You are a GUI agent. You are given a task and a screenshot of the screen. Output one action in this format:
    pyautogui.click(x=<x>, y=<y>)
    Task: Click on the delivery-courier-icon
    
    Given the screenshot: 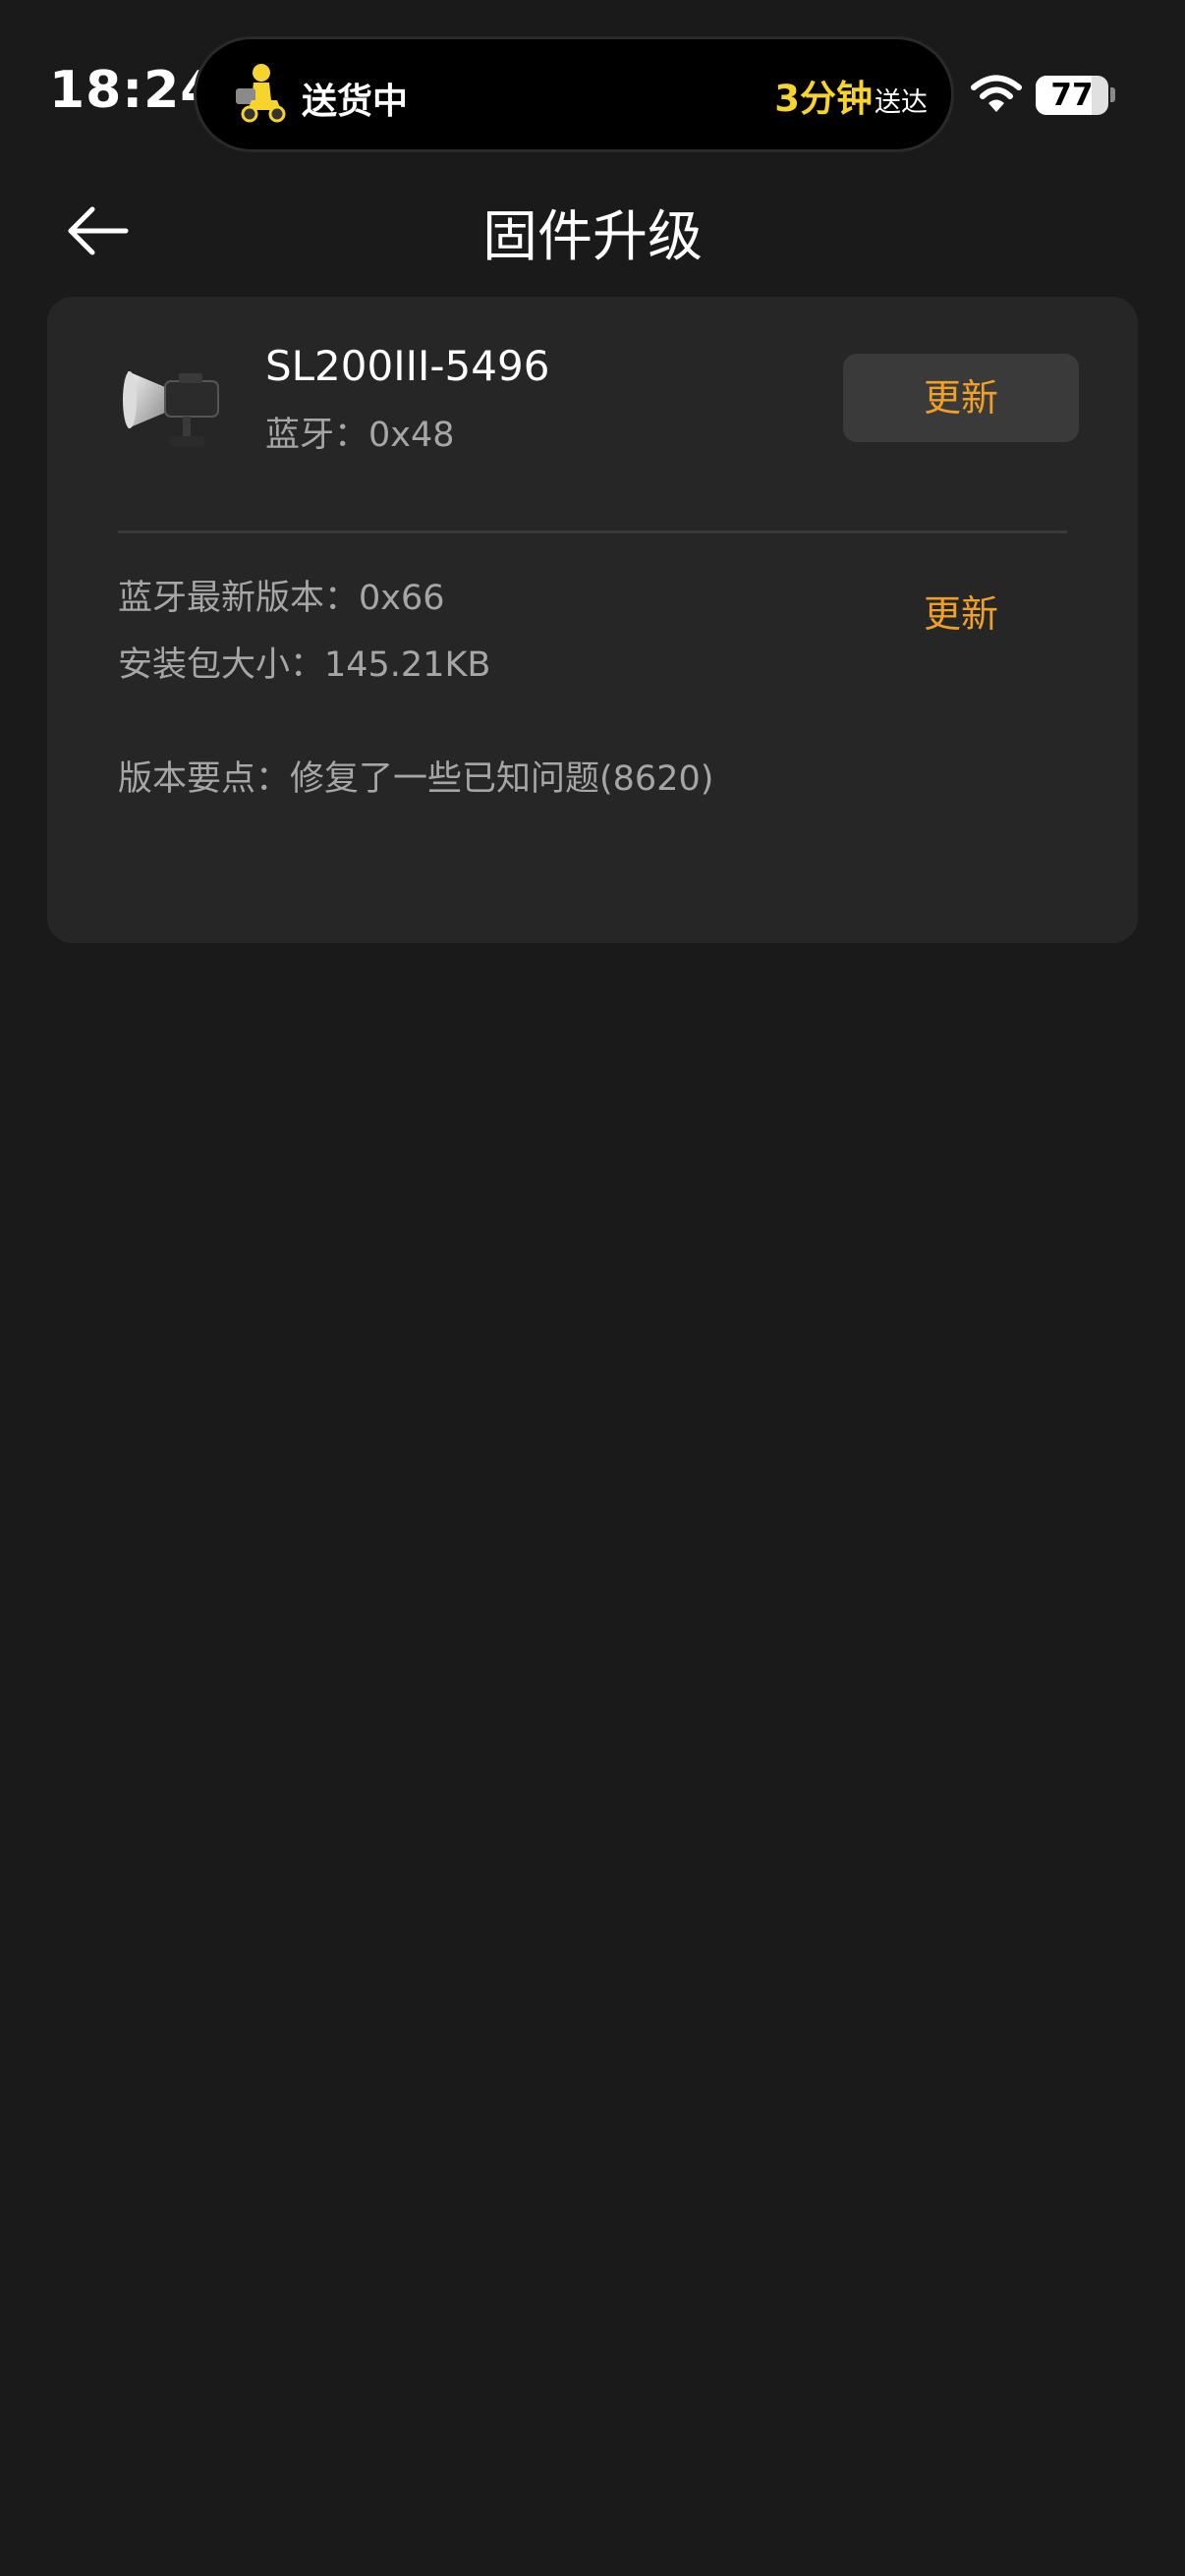 What is the action you would take?
    pyautogui.click(x=261, y=93)
    